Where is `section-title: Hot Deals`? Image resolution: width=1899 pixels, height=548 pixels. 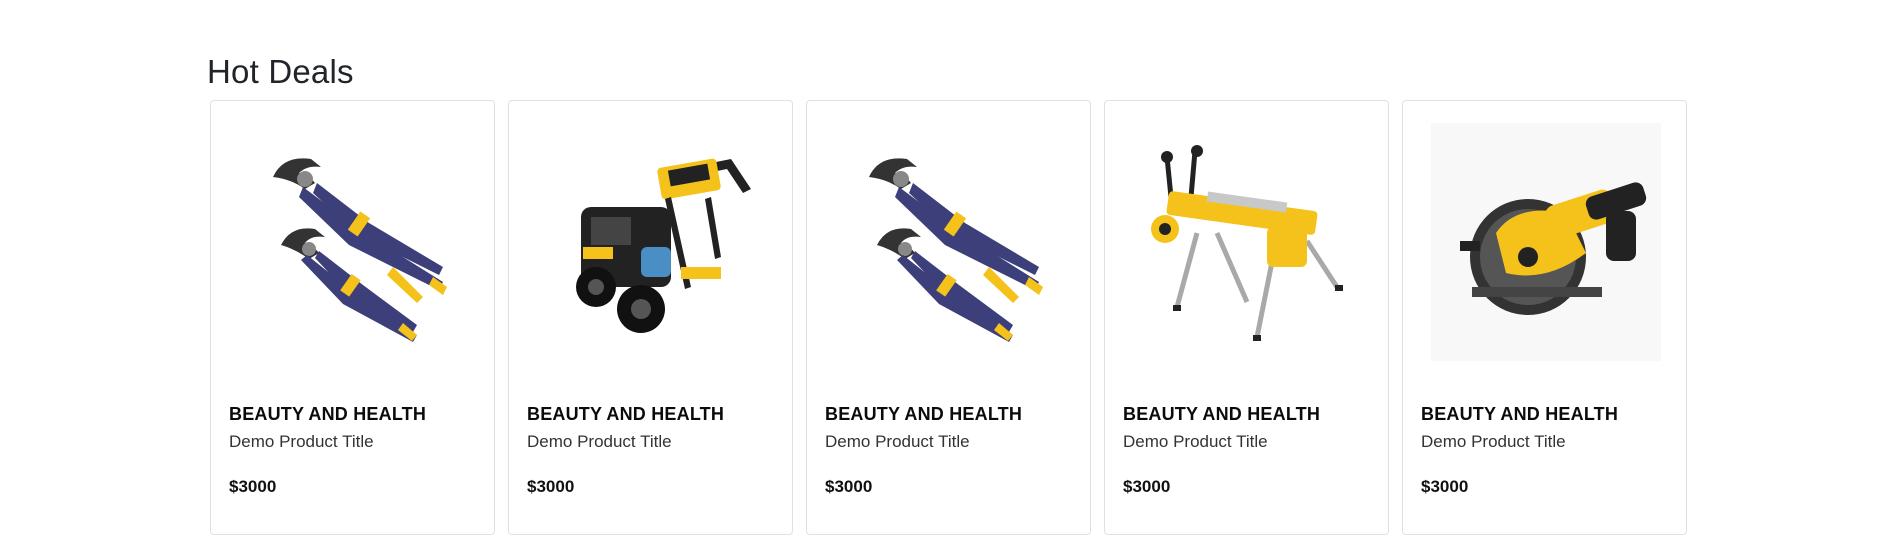
section-title: Hot Deals is located at coordinates (280, 71).